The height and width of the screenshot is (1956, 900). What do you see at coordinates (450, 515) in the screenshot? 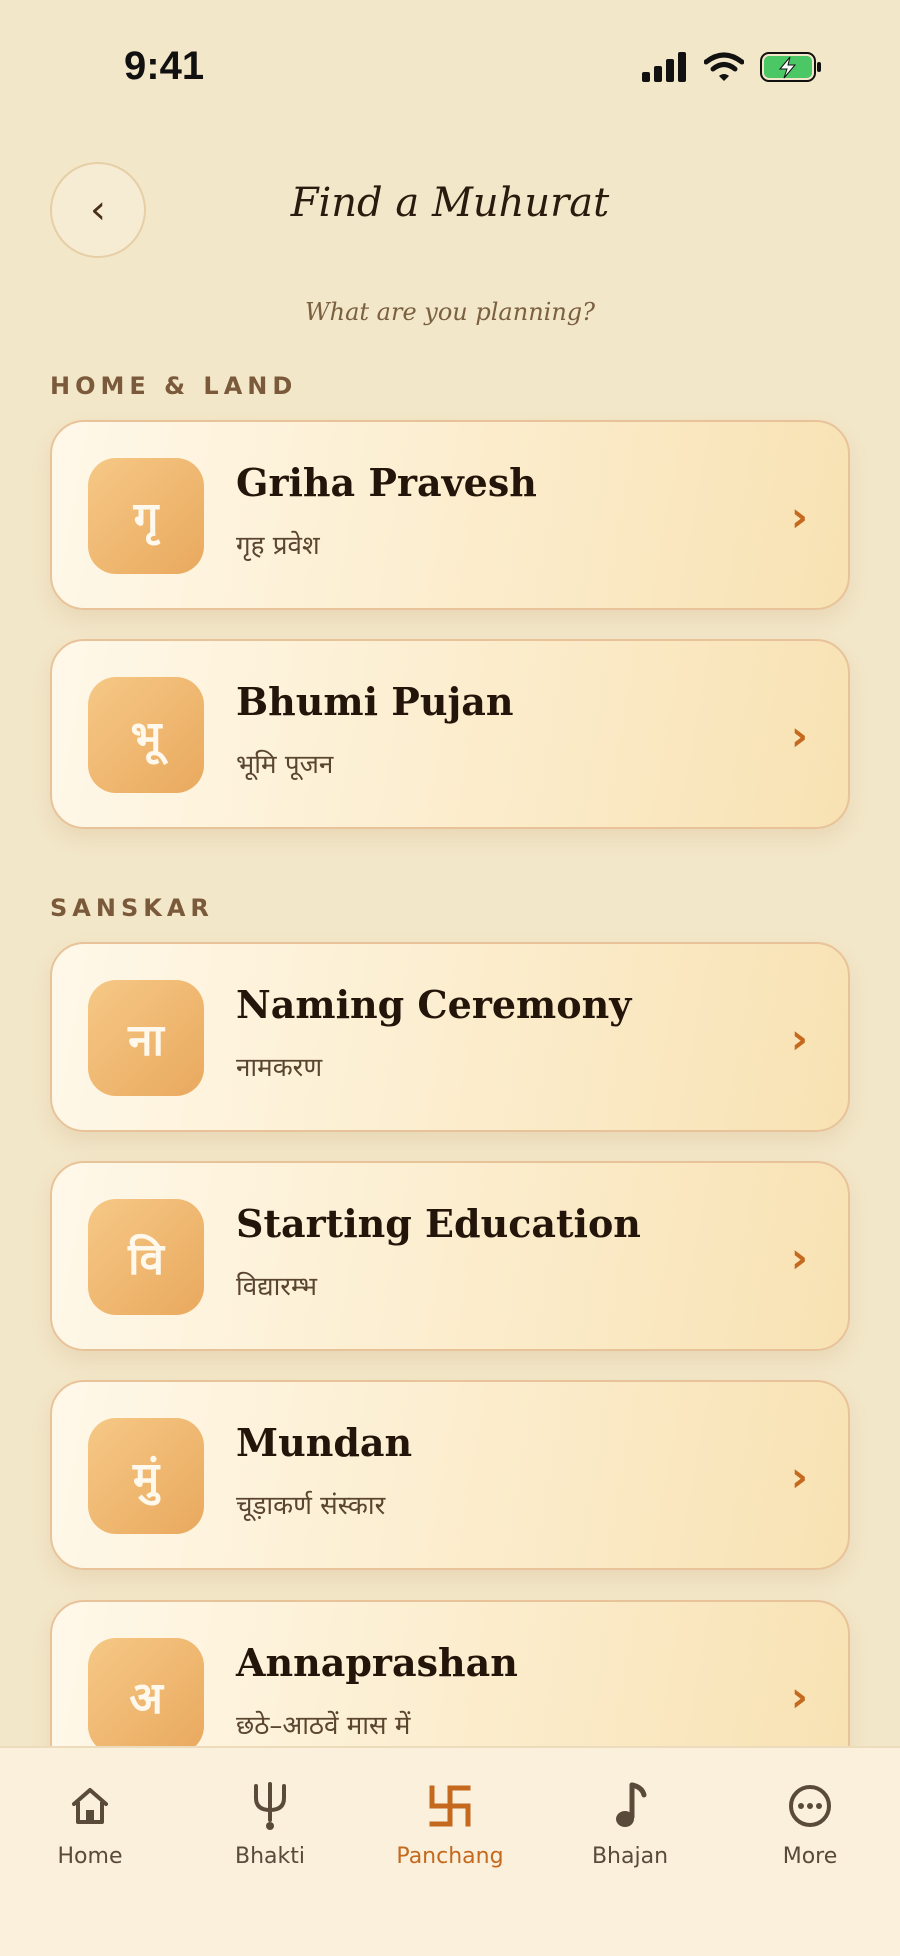
I see `muhurat-card-griha-pravesh: गृ Griha Pravesh गृह प्रवेश ›` at bounding box center [450, 515].